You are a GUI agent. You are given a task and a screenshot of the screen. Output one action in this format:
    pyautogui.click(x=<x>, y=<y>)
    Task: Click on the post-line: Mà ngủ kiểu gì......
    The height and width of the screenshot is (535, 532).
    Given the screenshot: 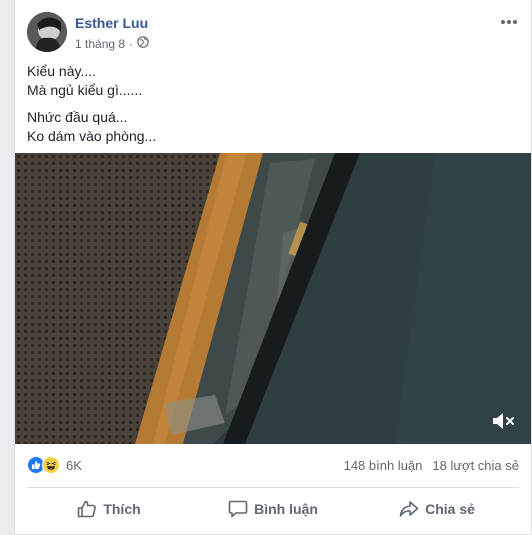 What is the action you would take?
    pyautogui.click(x=85, y=90)
    